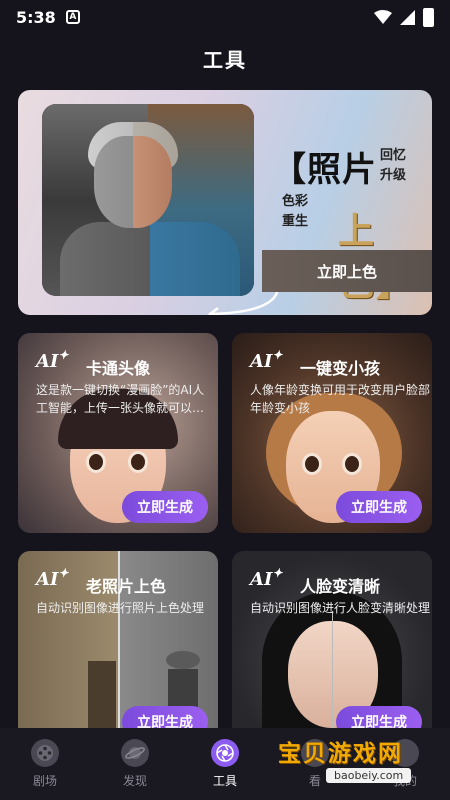 The image size is (450, 800). I want to click on status-bar: 5:38 A, so click(225, 17).